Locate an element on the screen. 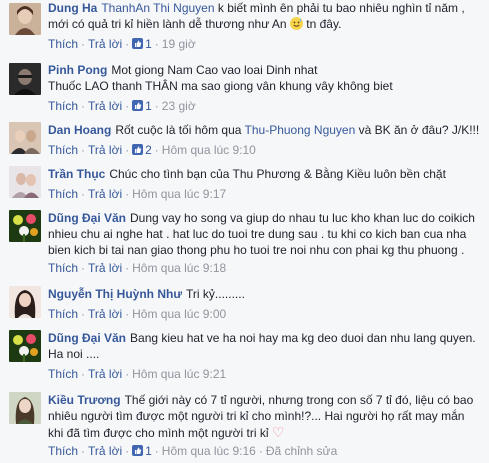  timestamp: Hôm qua lúc 9:00 is located at coordinates (179, 314).